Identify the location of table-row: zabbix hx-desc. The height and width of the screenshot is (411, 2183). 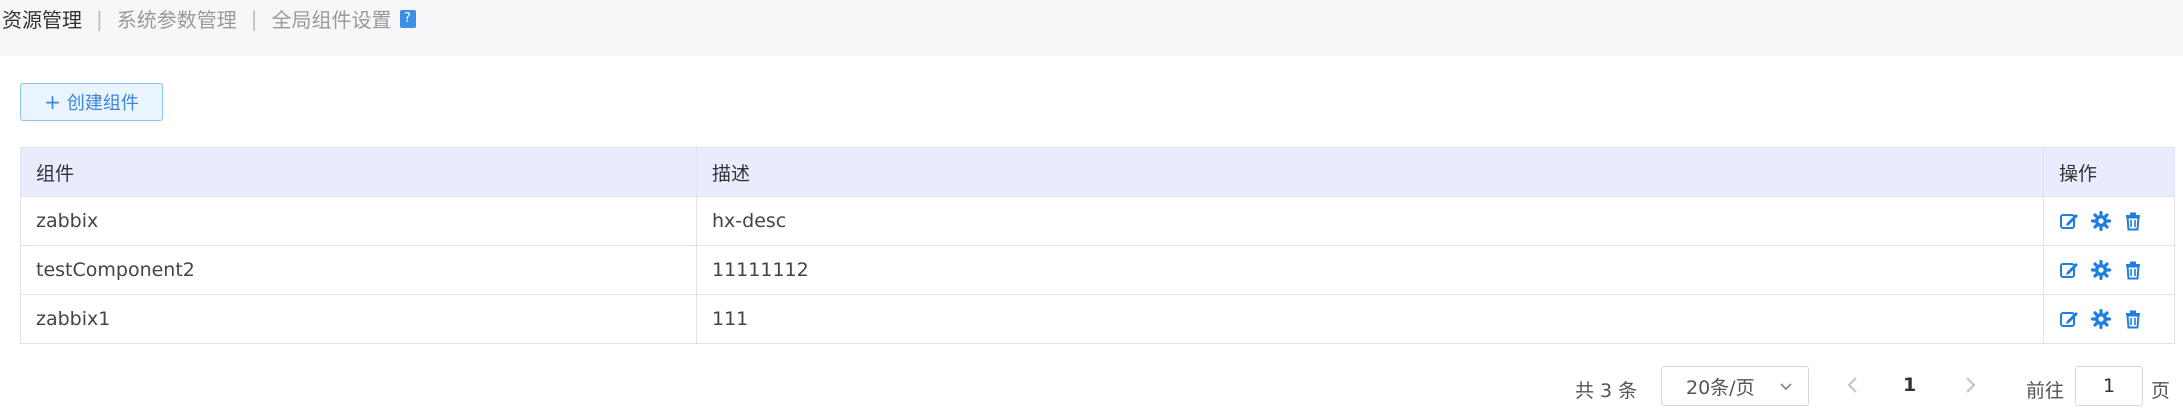
(1097, 221).